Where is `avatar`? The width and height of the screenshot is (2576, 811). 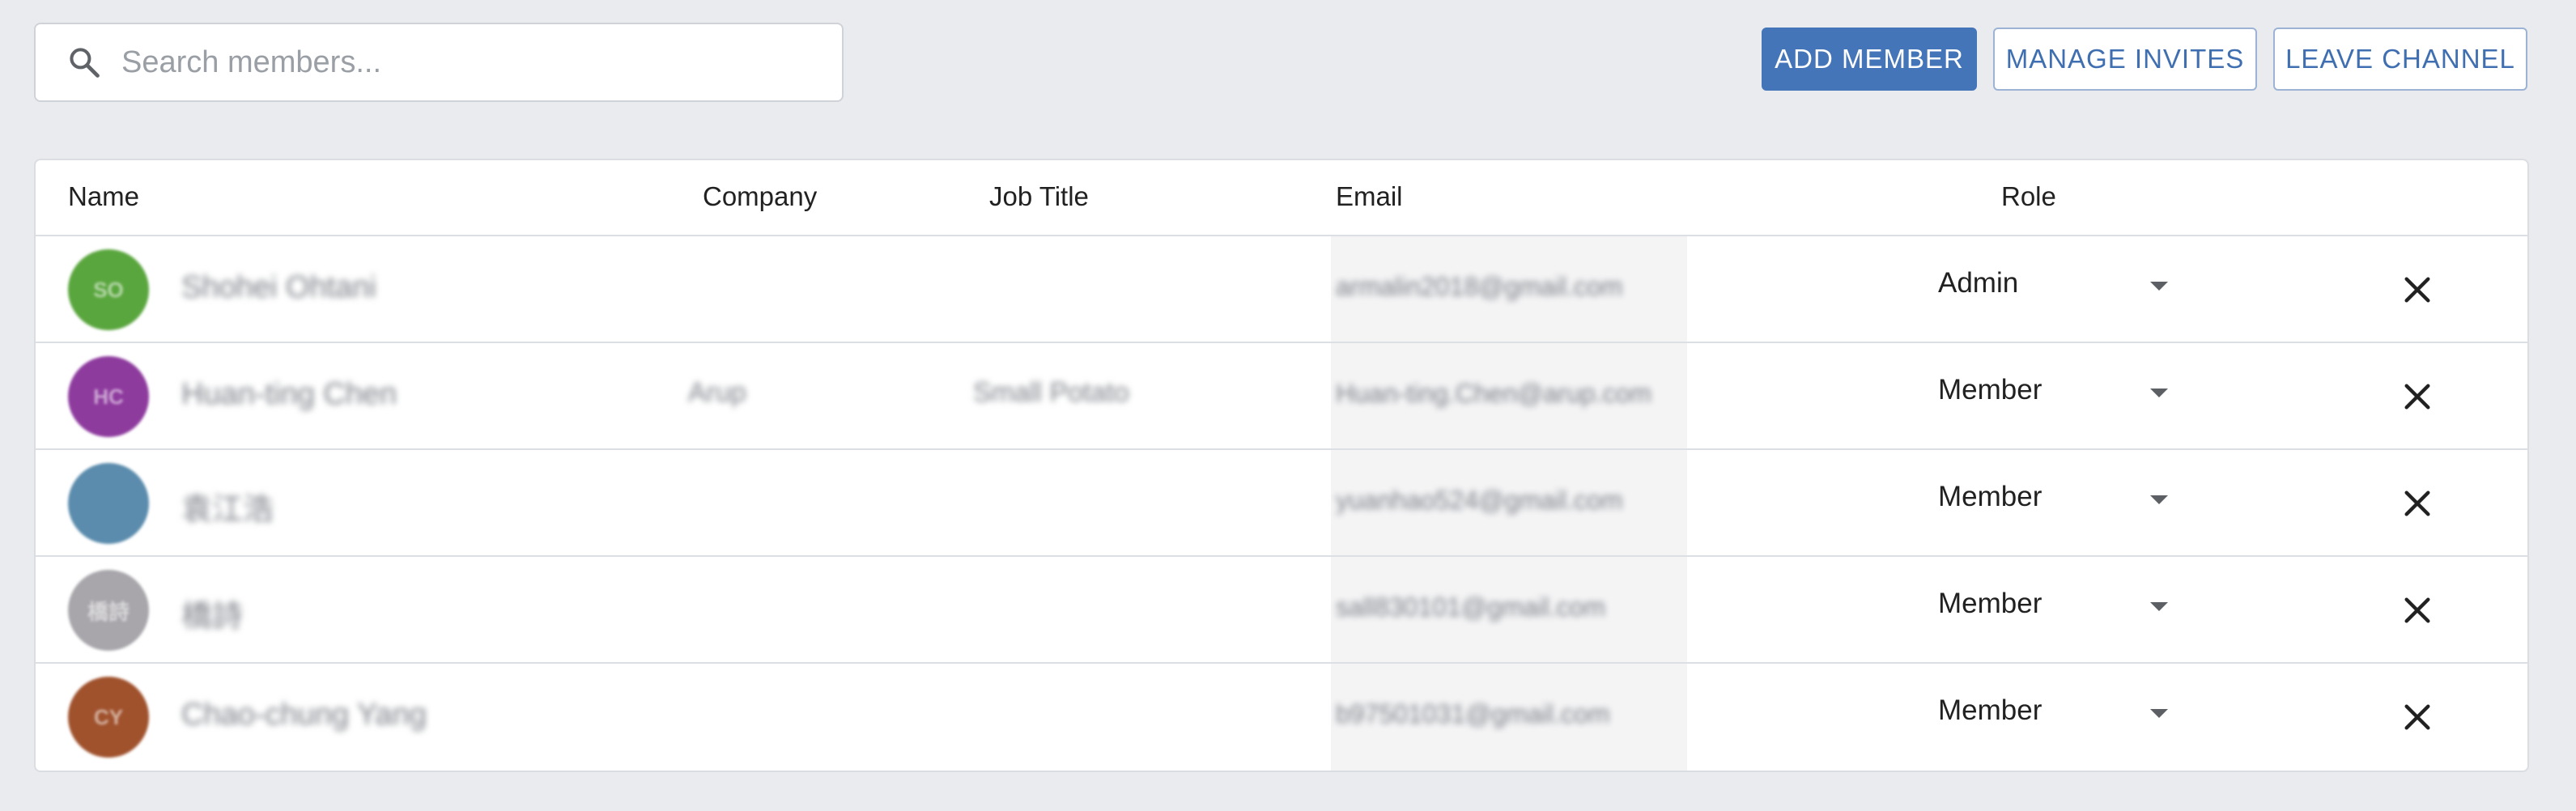 avatar is located at coordinates (108, 503).